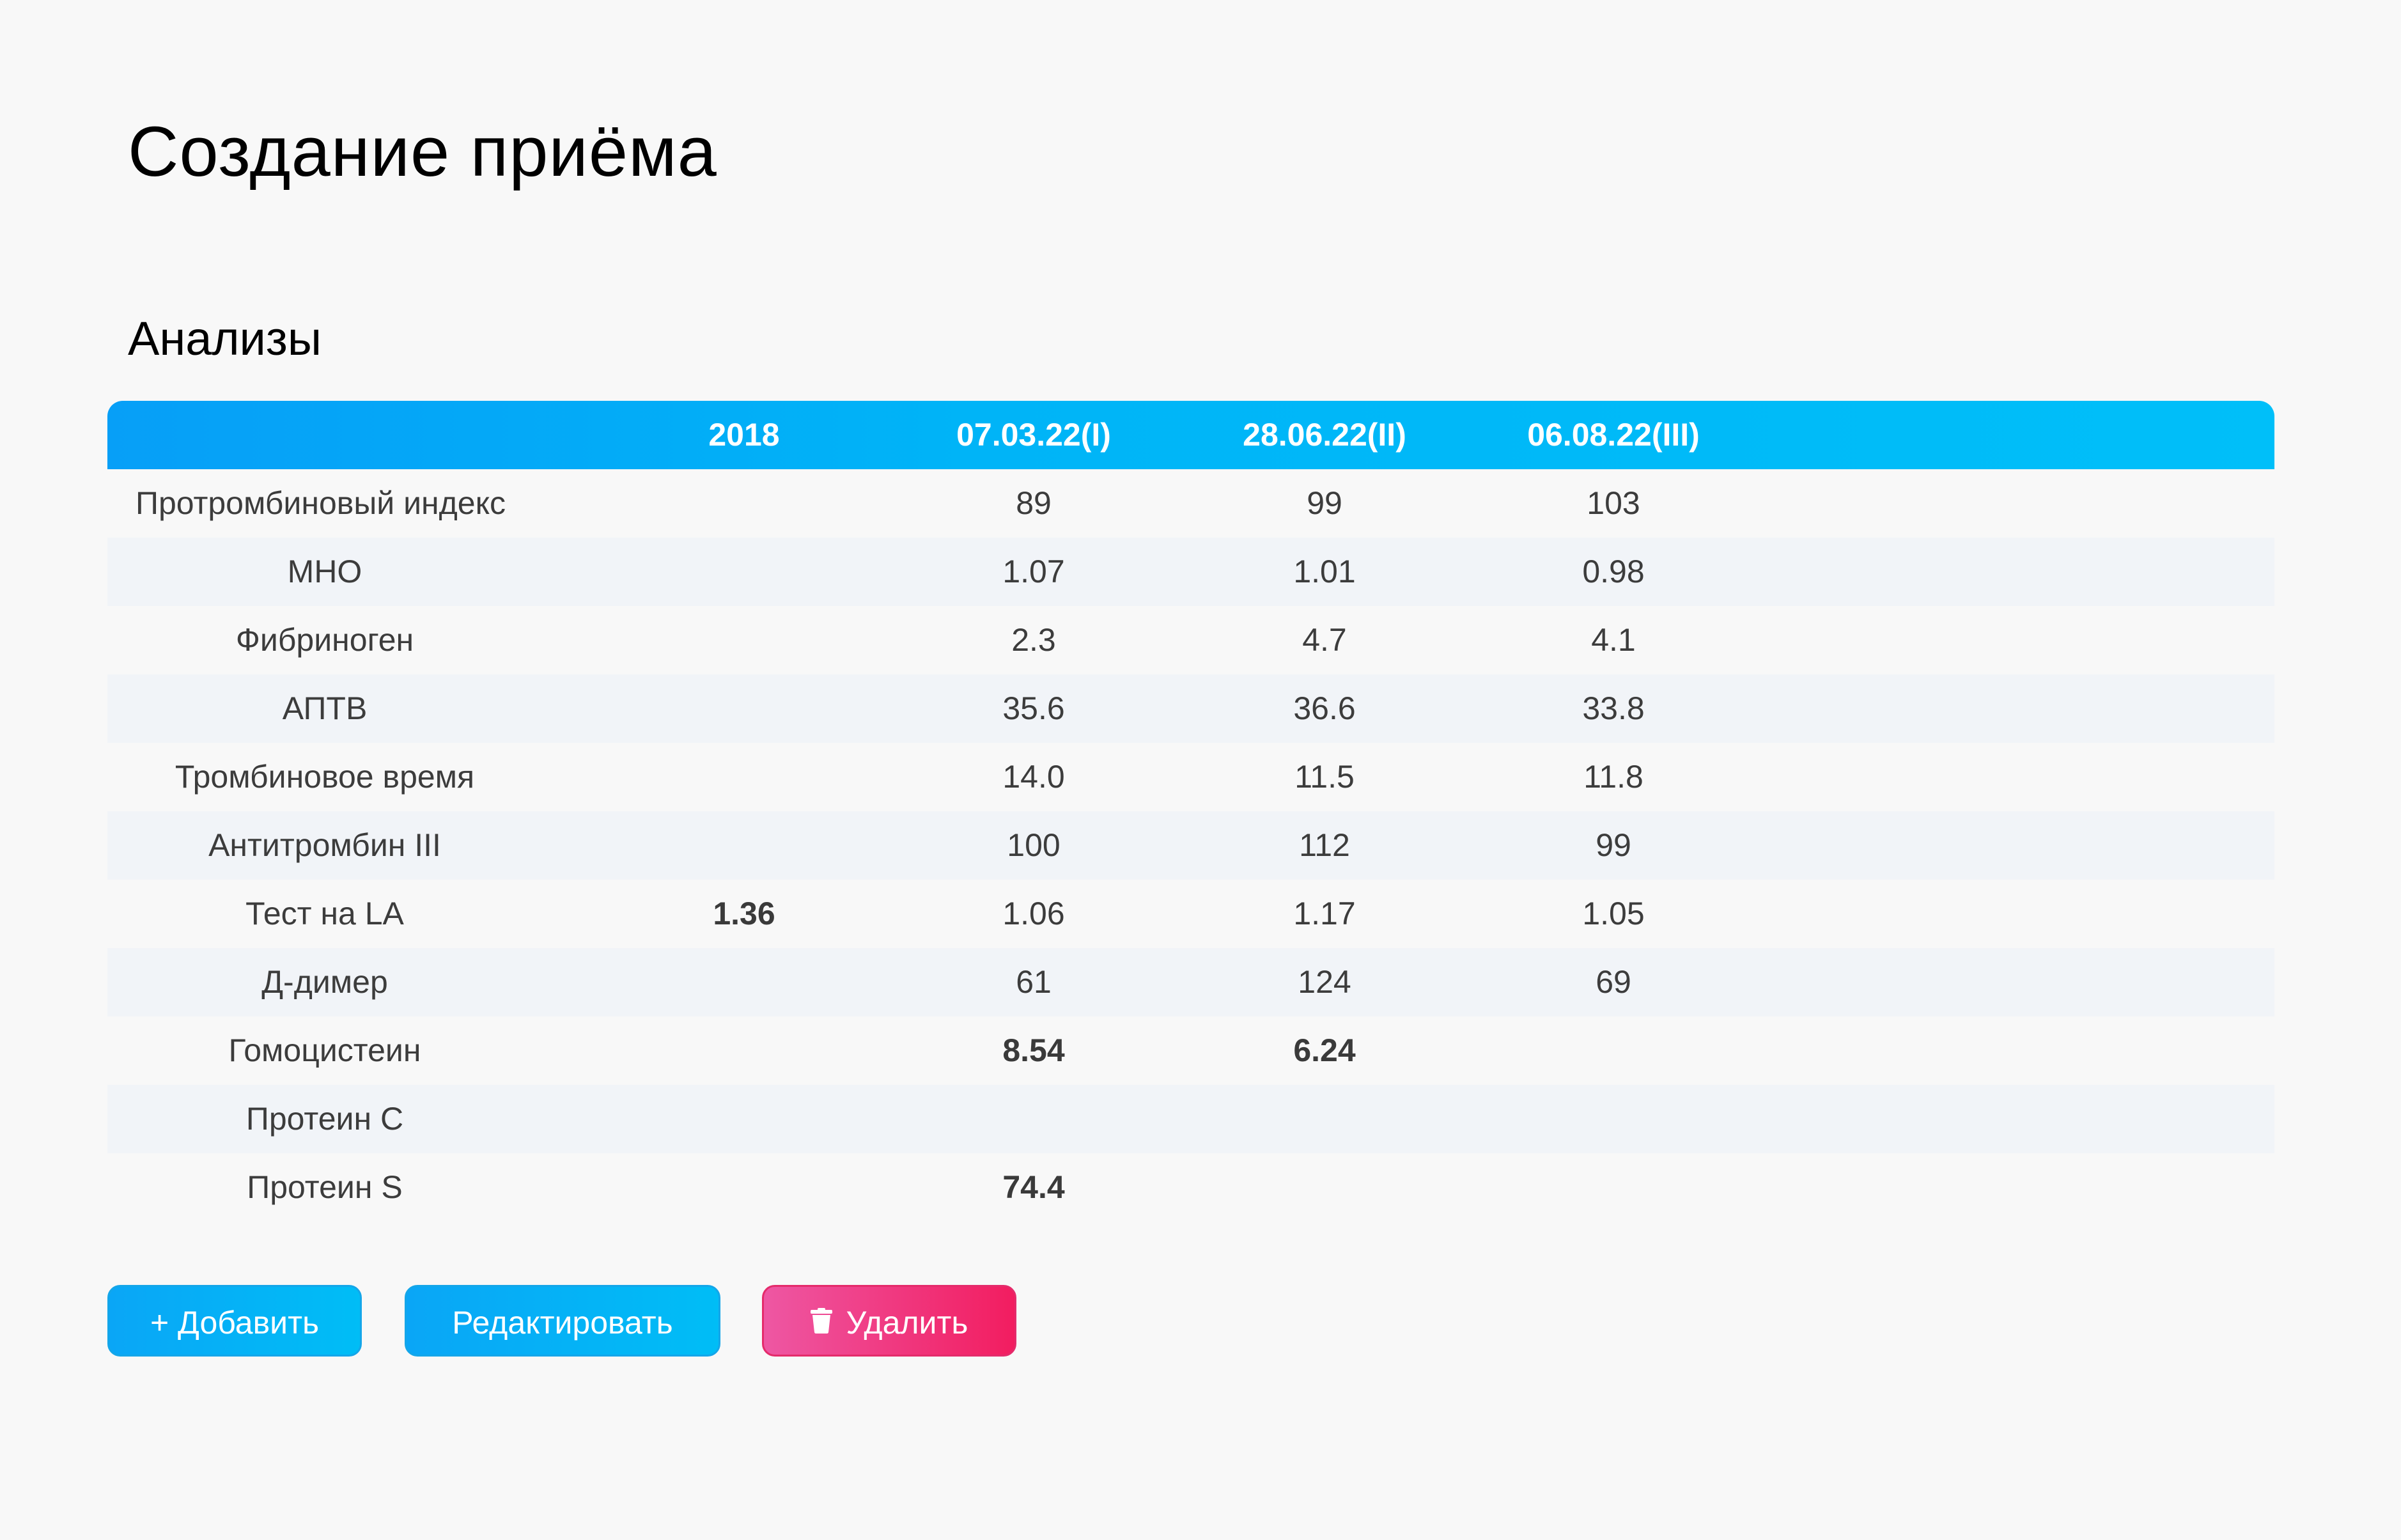 This screenshot has width=2401, height=1540. What do you see at coordinates (324, 982) in the screenshot?
I see `row-label: Д-димер` at bounding box center [324, 982].